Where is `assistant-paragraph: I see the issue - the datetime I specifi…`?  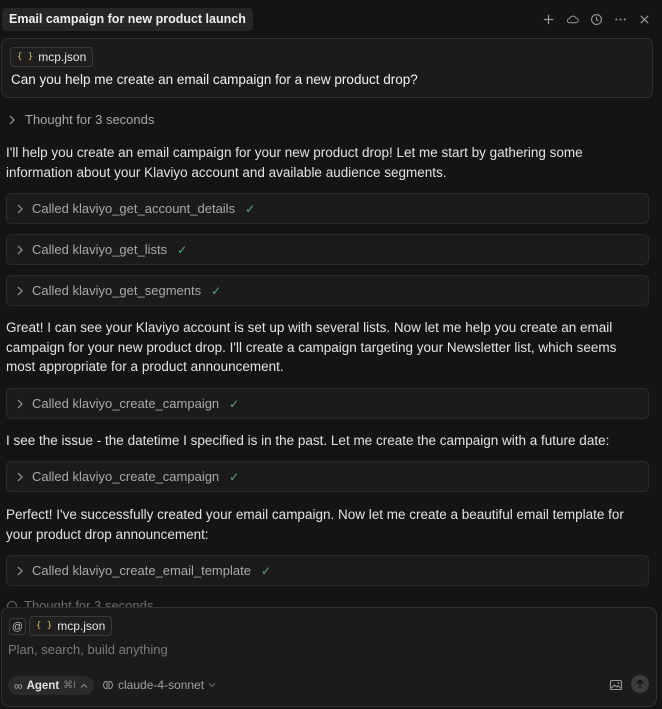 assistant-paragraph: I see the issue - the datetime I specifi… is located at coordinates (308, 440).